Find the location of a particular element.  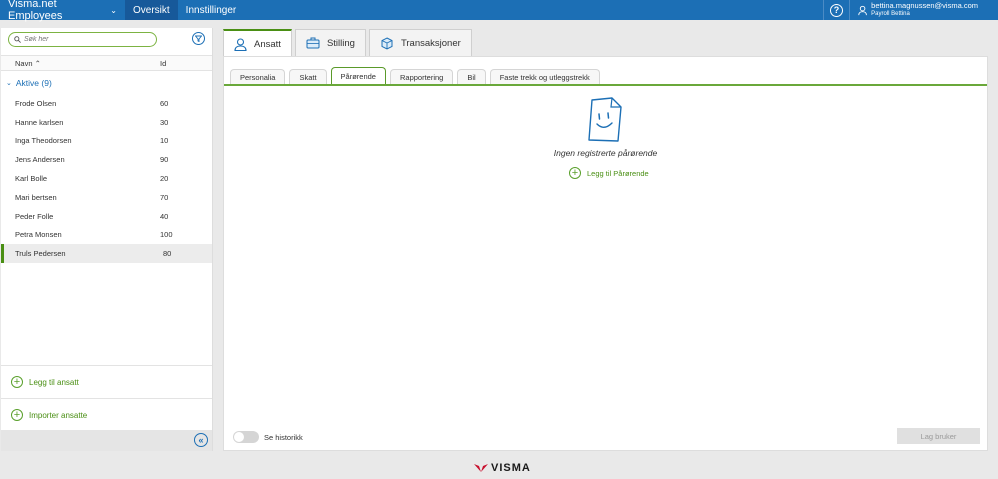

list-item: Karl Bolle 20 is located at coordinates (106, 178).